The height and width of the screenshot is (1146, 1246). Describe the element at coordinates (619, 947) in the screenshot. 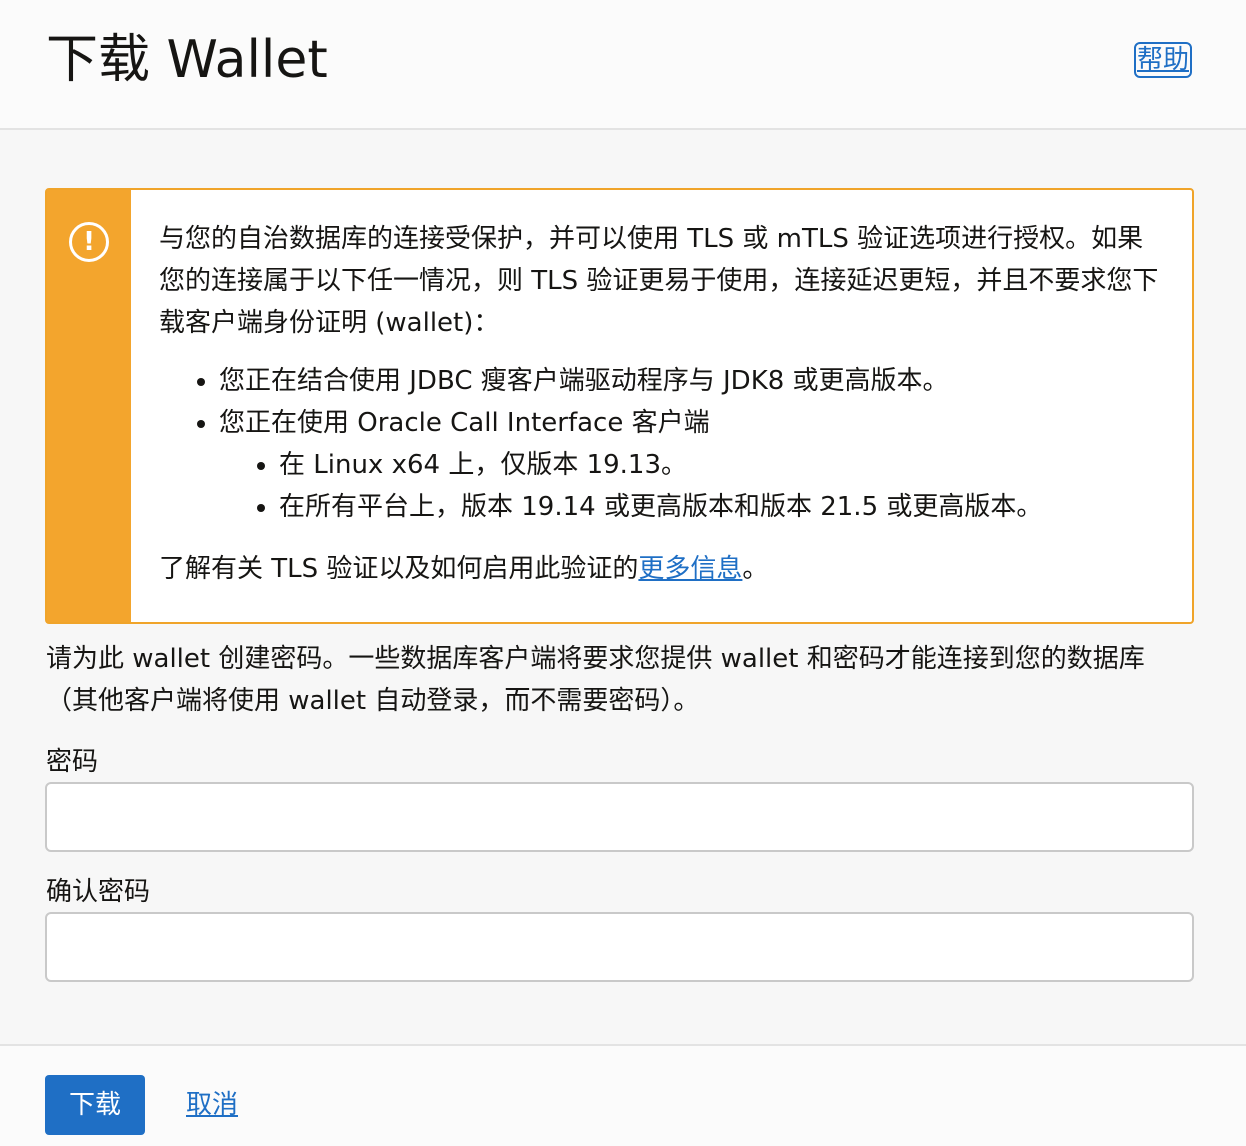

I see `confirm-password-input` at that location.